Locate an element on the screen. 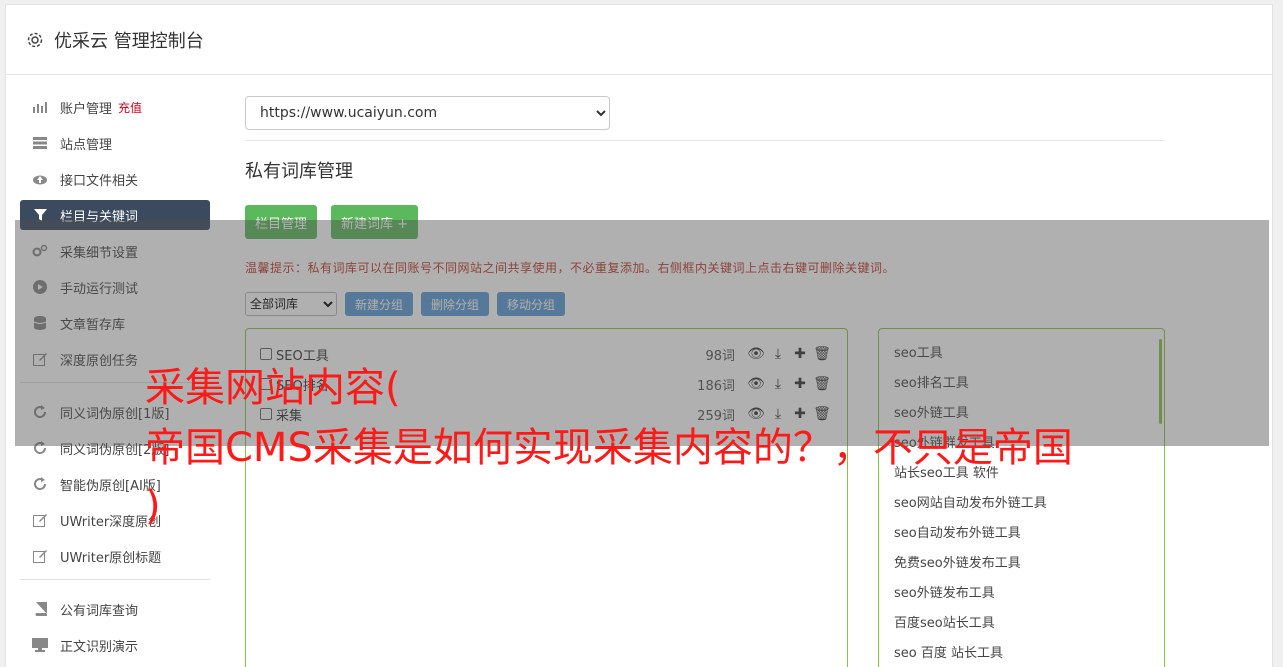 This screenshot has height=667, width=1283. watermark-line-3: ) is located at coordinates (153, 506).